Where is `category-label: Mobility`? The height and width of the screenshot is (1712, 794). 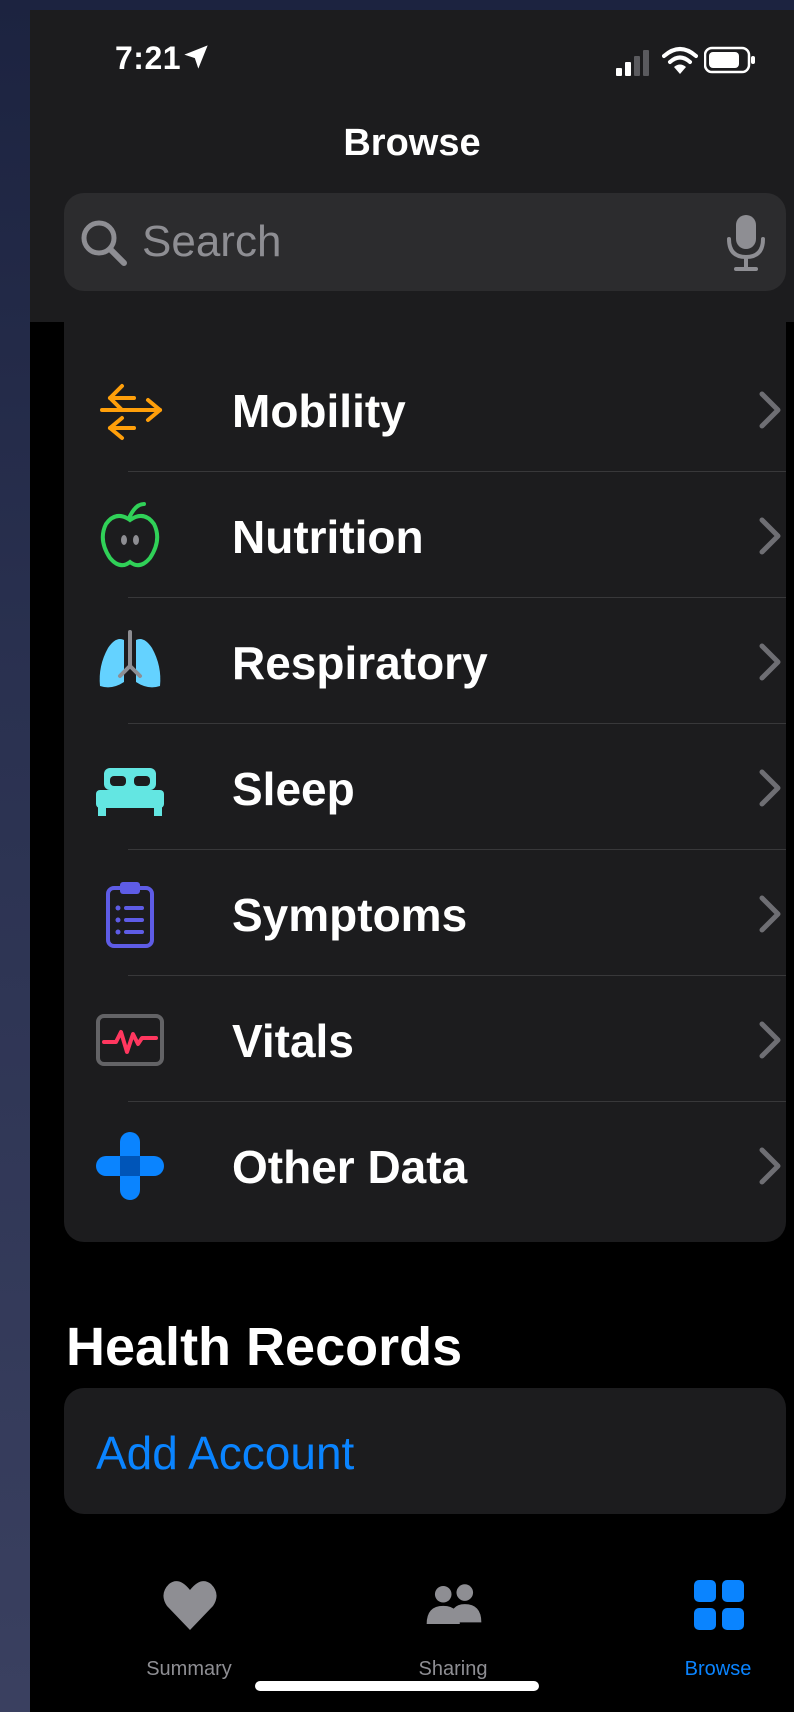
category-label: Mobility is located at coordinates (319, 411).